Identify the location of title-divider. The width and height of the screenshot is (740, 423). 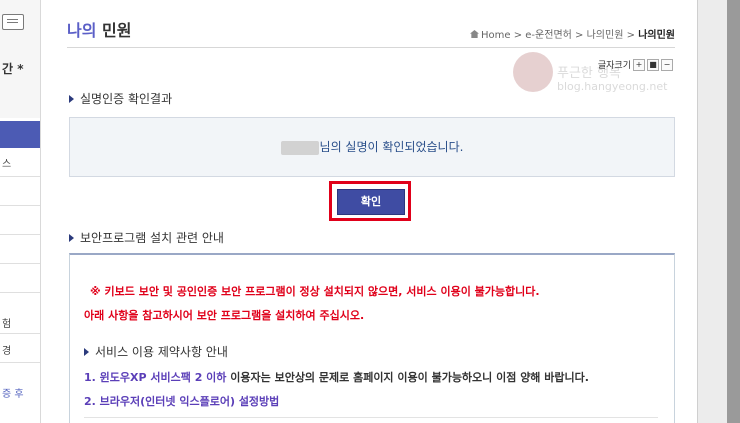
(371, 47).